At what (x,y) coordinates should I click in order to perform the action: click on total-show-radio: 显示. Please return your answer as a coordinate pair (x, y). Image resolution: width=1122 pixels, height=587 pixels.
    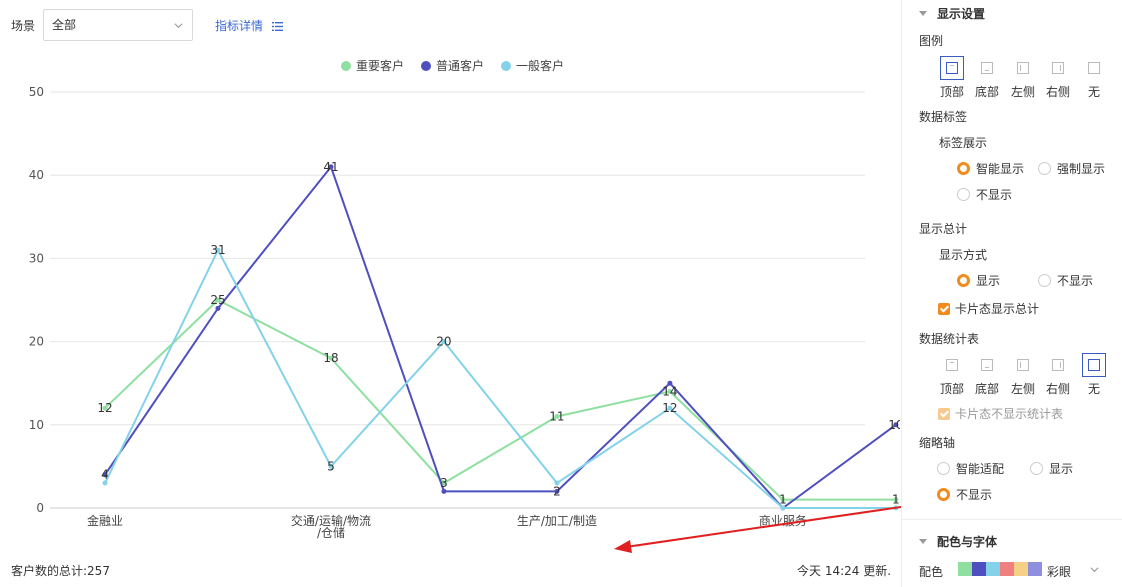
    Looking at the image, I should click on (978, 280).